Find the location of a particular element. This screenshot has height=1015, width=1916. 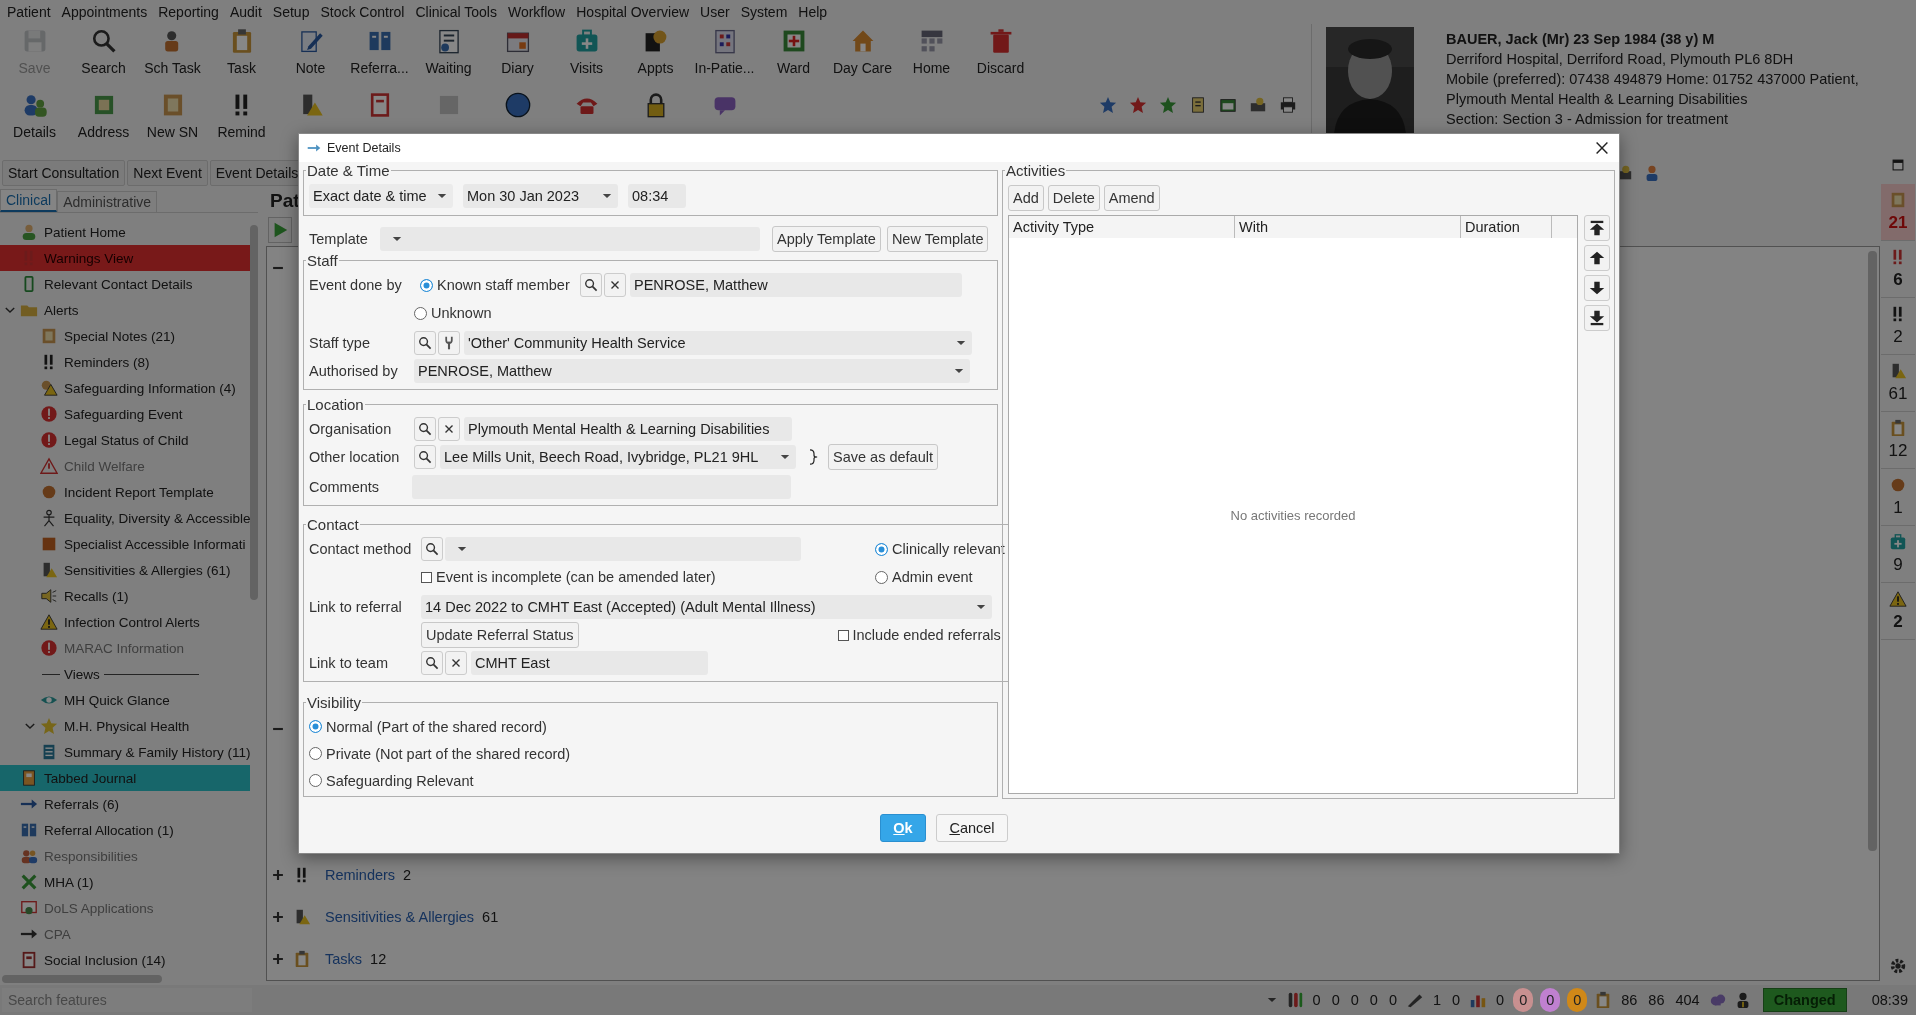

button: New Template is located at coordinates (937, 239).